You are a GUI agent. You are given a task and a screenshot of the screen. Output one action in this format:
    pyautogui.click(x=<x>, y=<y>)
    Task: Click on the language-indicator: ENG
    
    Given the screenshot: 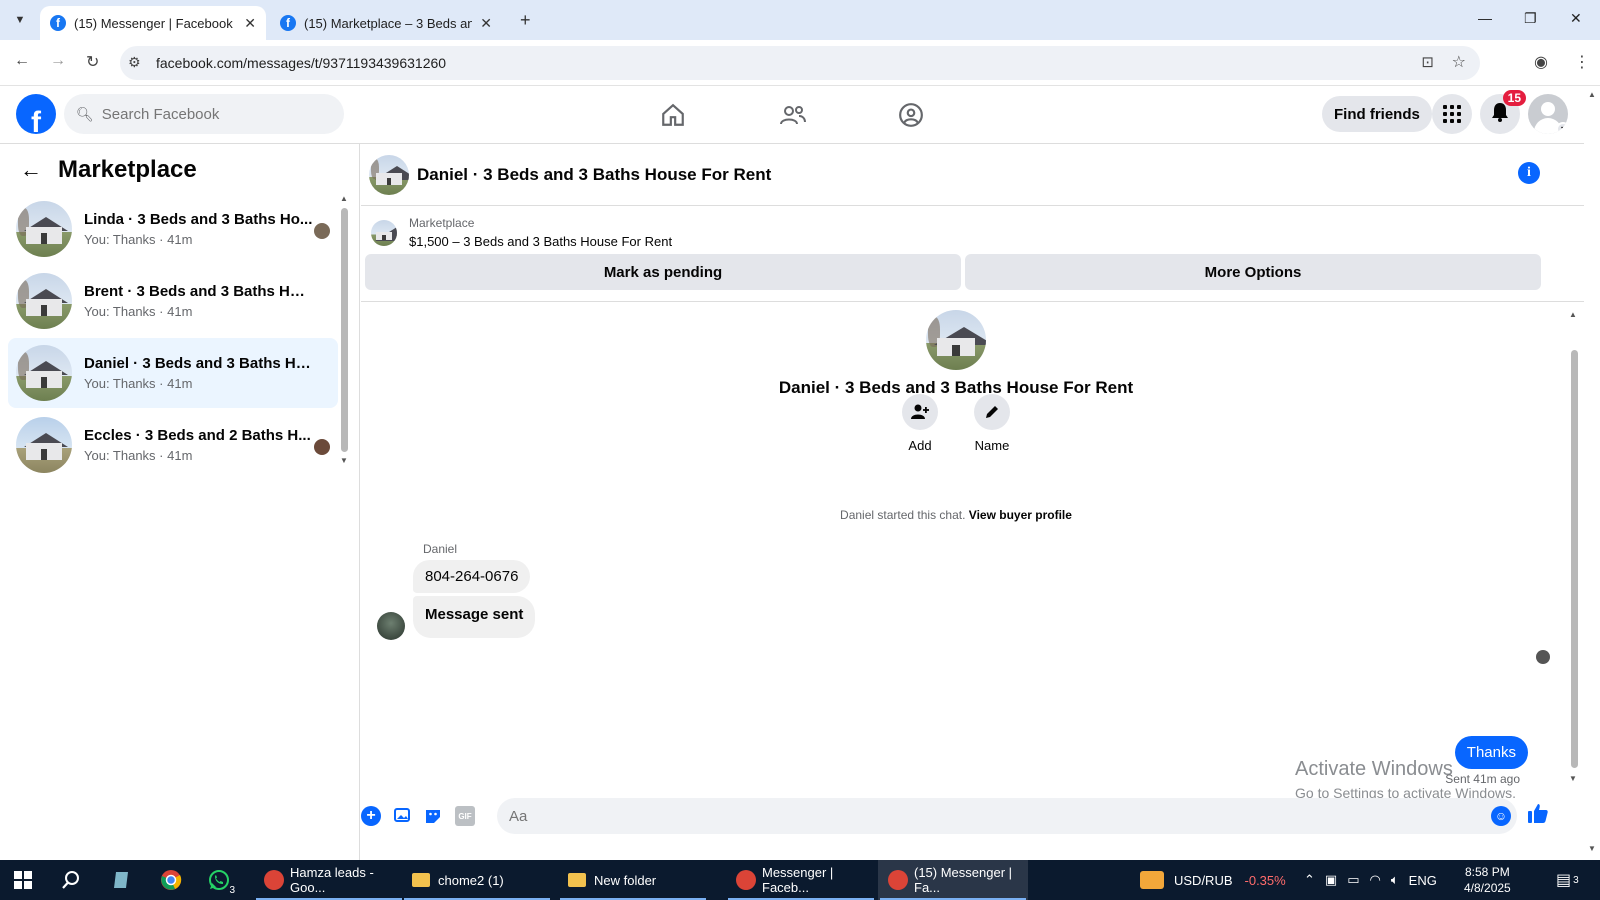 What is the action you would take?
    pyautogui.click(x=1423, y=880)
    